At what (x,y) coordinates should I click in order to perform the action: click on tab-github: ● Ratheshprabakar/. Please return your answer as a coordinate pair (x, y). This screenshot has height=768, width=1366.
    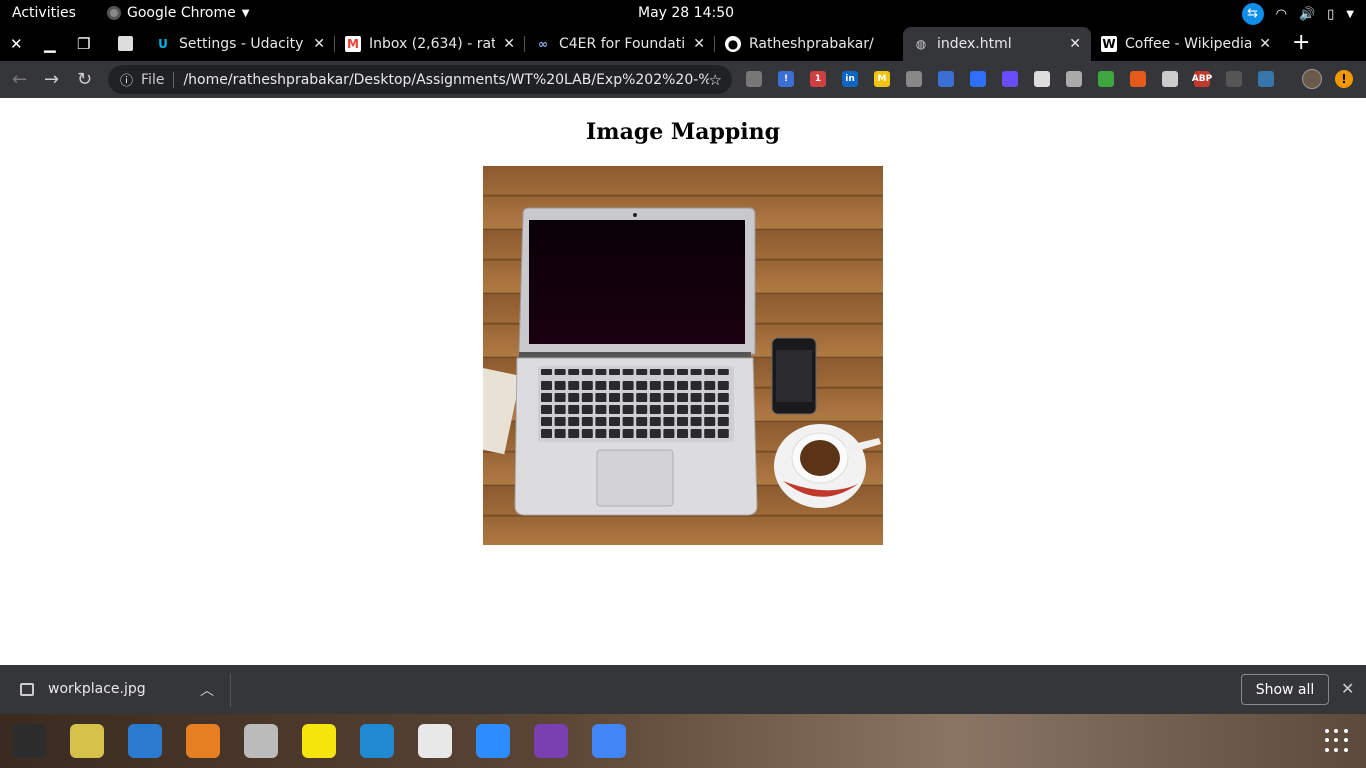
    Looking at the image, I should click on (810, 44).